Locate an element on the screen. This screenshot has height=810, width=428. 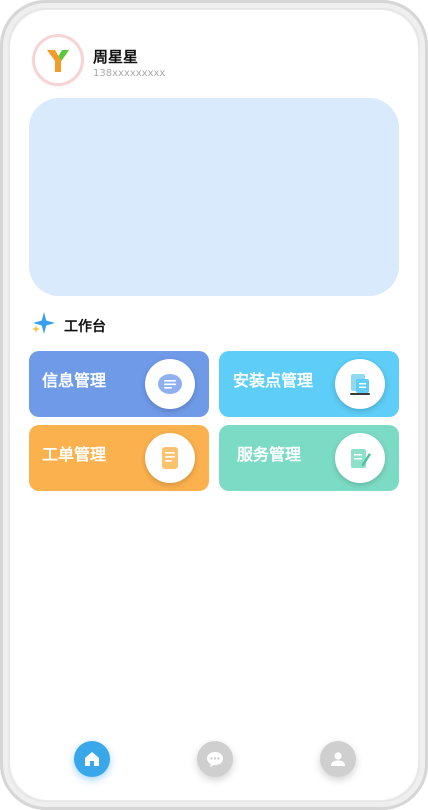
work-order-icon is located at coordinates (170, 458).